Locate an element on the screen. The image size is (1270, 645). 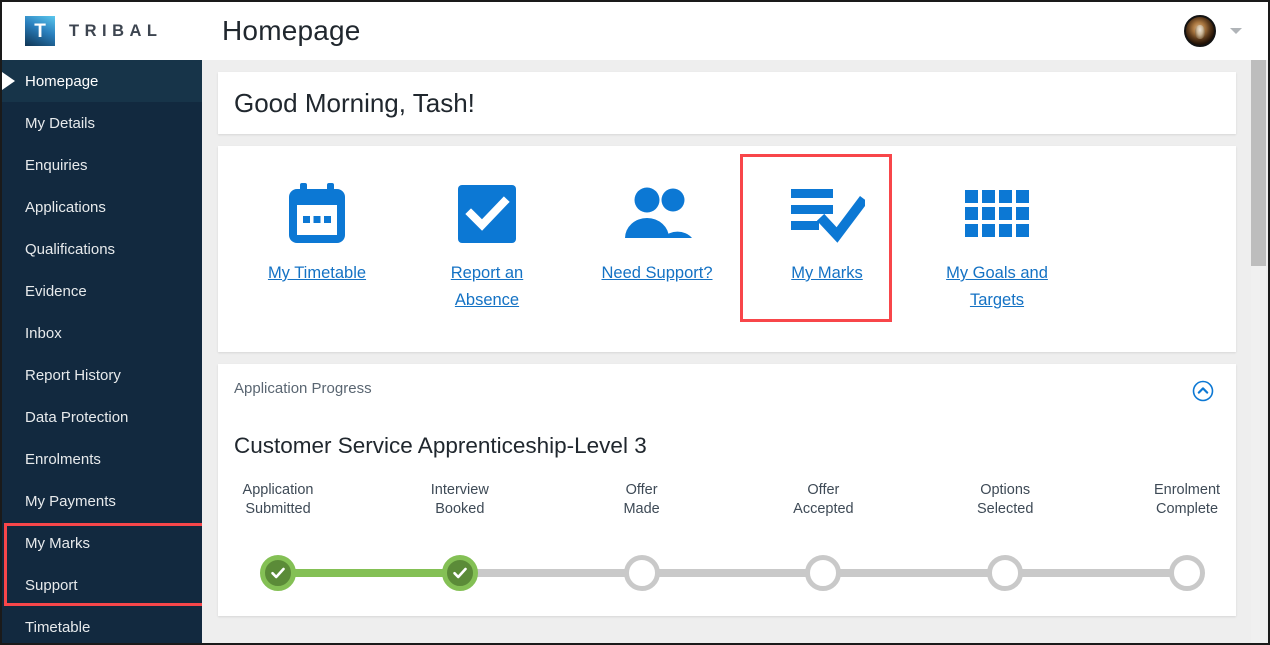
sidebar-item-label: My Marks is located at coordinates (57, 543).